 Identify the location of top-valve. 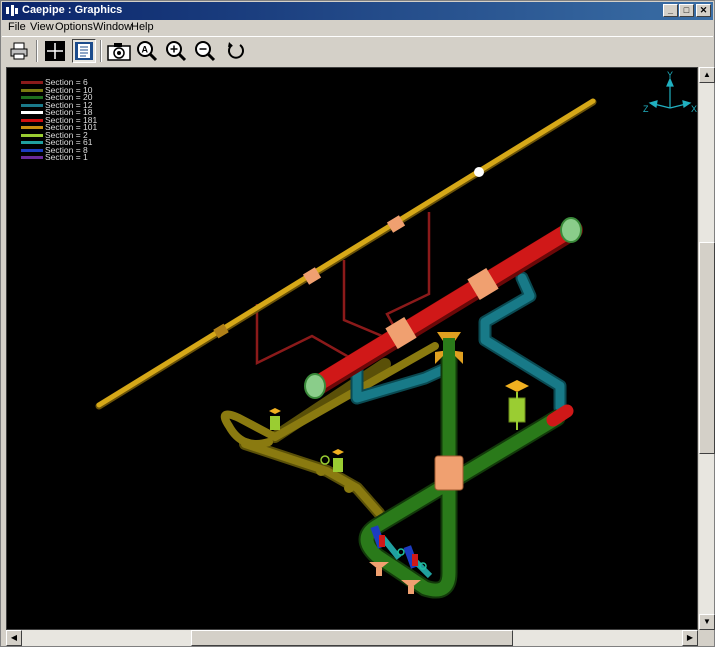
(449, 348).